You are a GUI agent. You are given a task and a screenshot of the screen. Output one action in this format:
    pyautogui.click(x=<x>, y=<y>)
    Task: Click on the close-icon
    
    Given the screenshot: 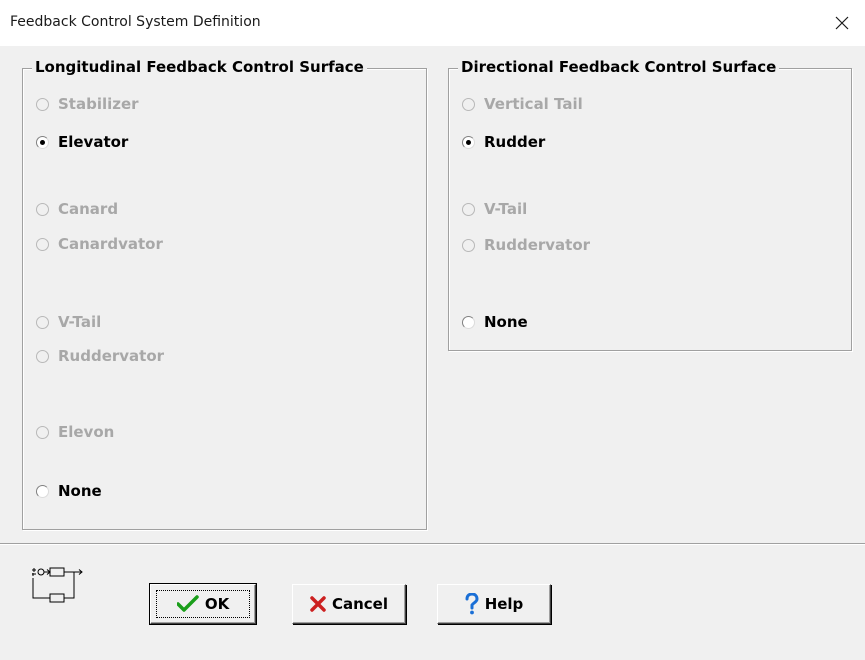 What is the action you would take?
    pyautogui.click(x=842, y=23)
    